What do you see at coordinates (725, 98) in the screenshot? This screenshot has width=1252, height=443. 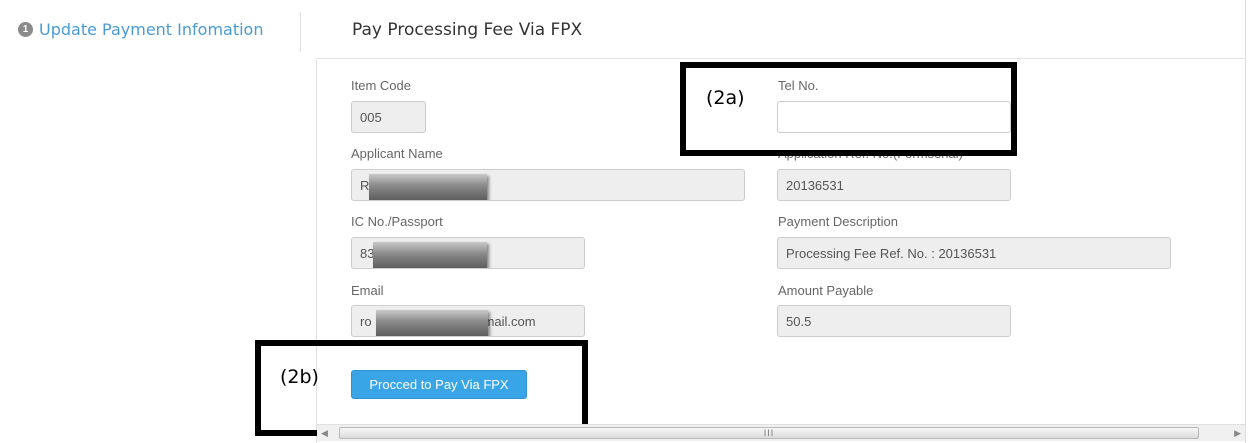 I see `annotation-label-2a: (2a)` at bounding box center [725, 98].